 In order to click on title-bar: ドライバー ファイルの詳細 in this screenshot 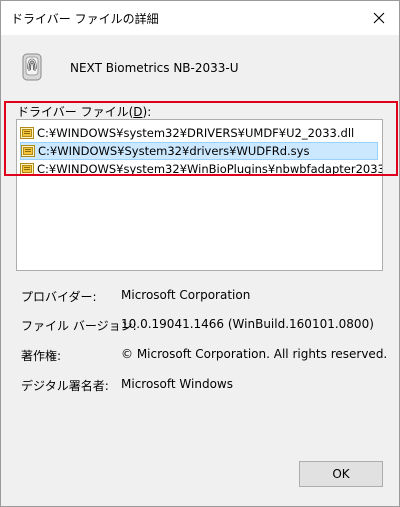, I will do `click(200, 18)`.